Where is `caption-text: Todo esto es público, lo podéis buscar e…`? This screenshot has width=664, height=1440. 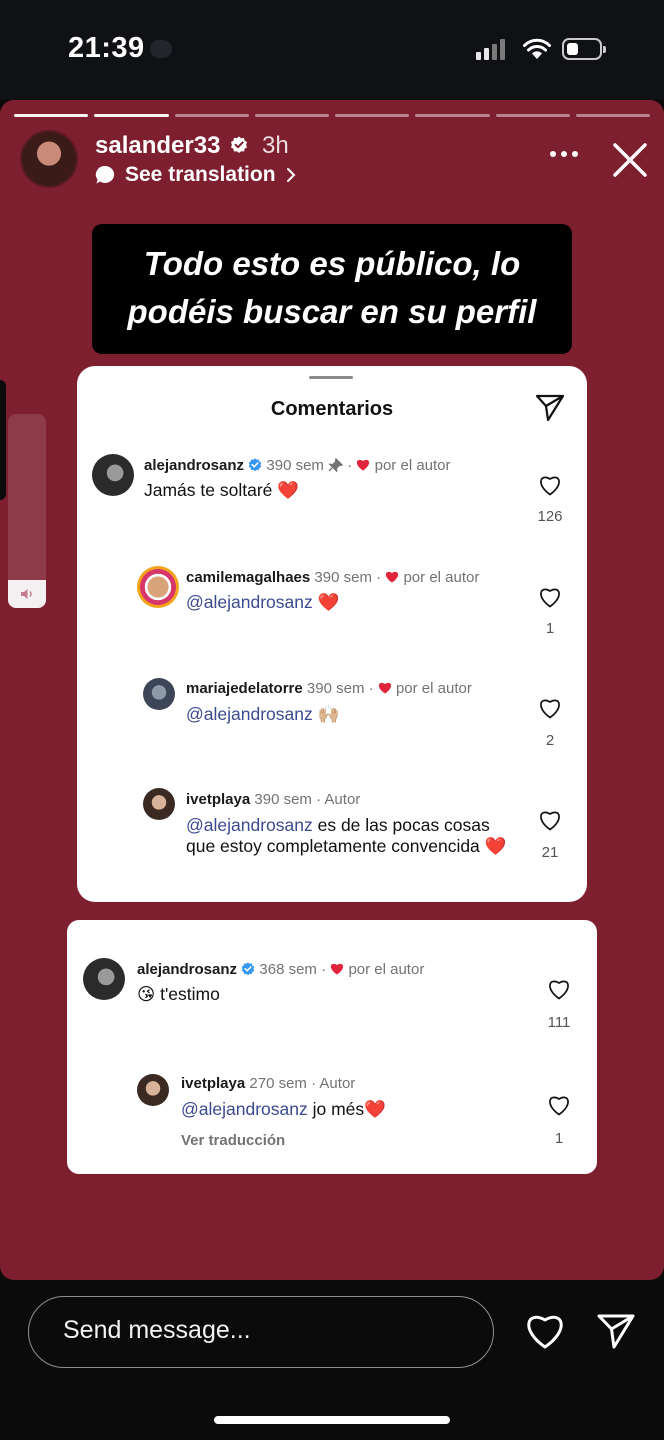
caption-text: Todo esto es público, lo podéis buscar e… is located at coordinates (332, 287).